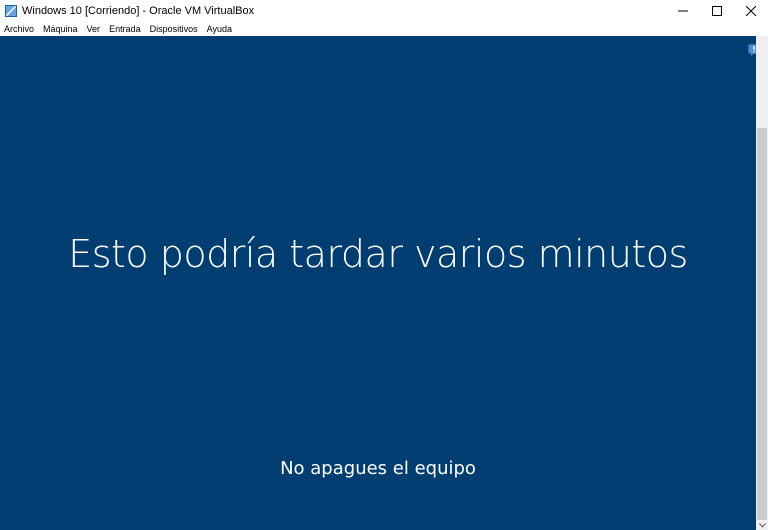  What do you see at coordinates (61, 29) in the screenshot?
I see `menu-maquina: Máquina` at bounding box center [61, 29].